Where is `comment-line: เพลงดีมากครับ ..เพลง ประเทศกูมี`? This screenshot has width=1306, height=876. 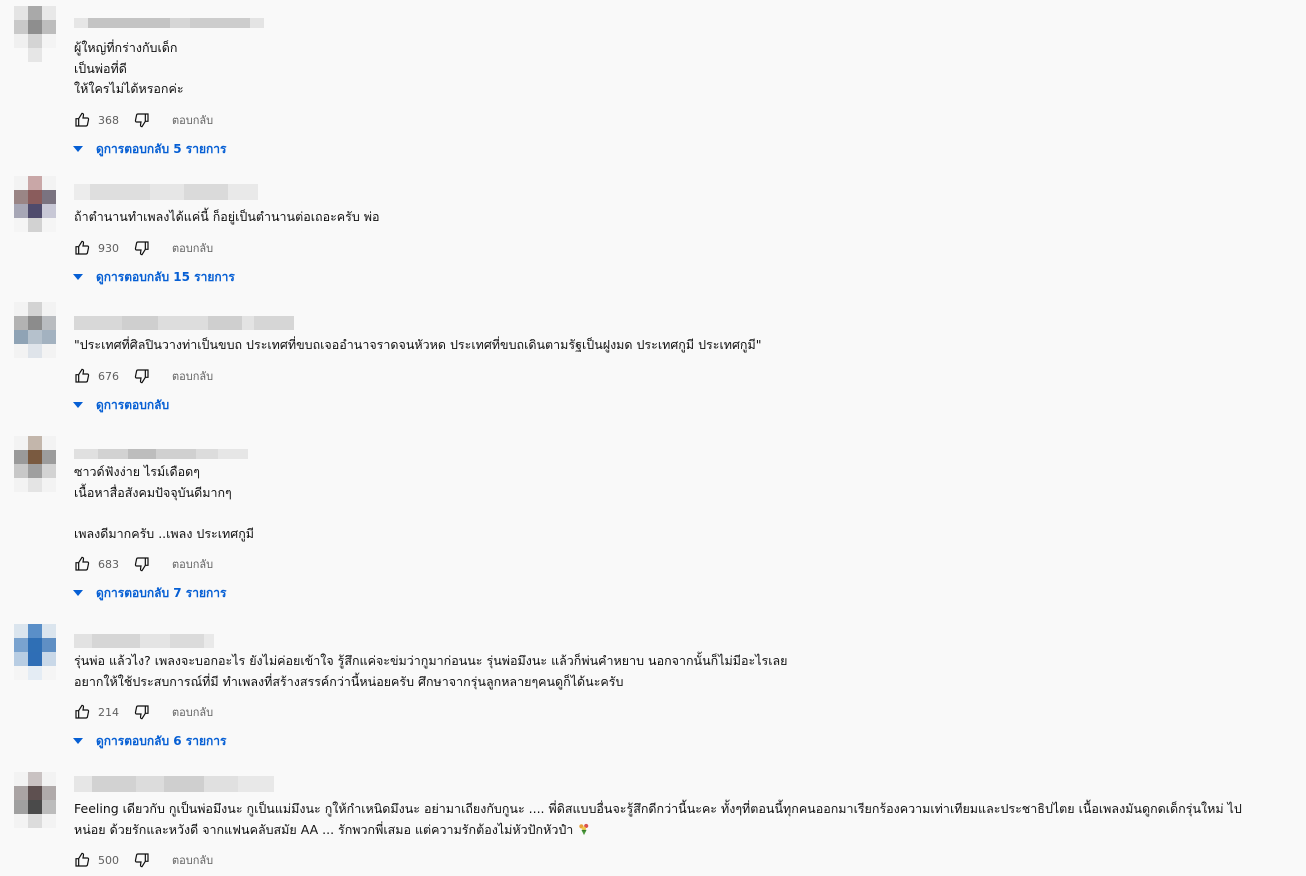 comment-line: เพลงดีมากครับ ..เพลง ประเทศกูมี is located at coordinates (164, 533).